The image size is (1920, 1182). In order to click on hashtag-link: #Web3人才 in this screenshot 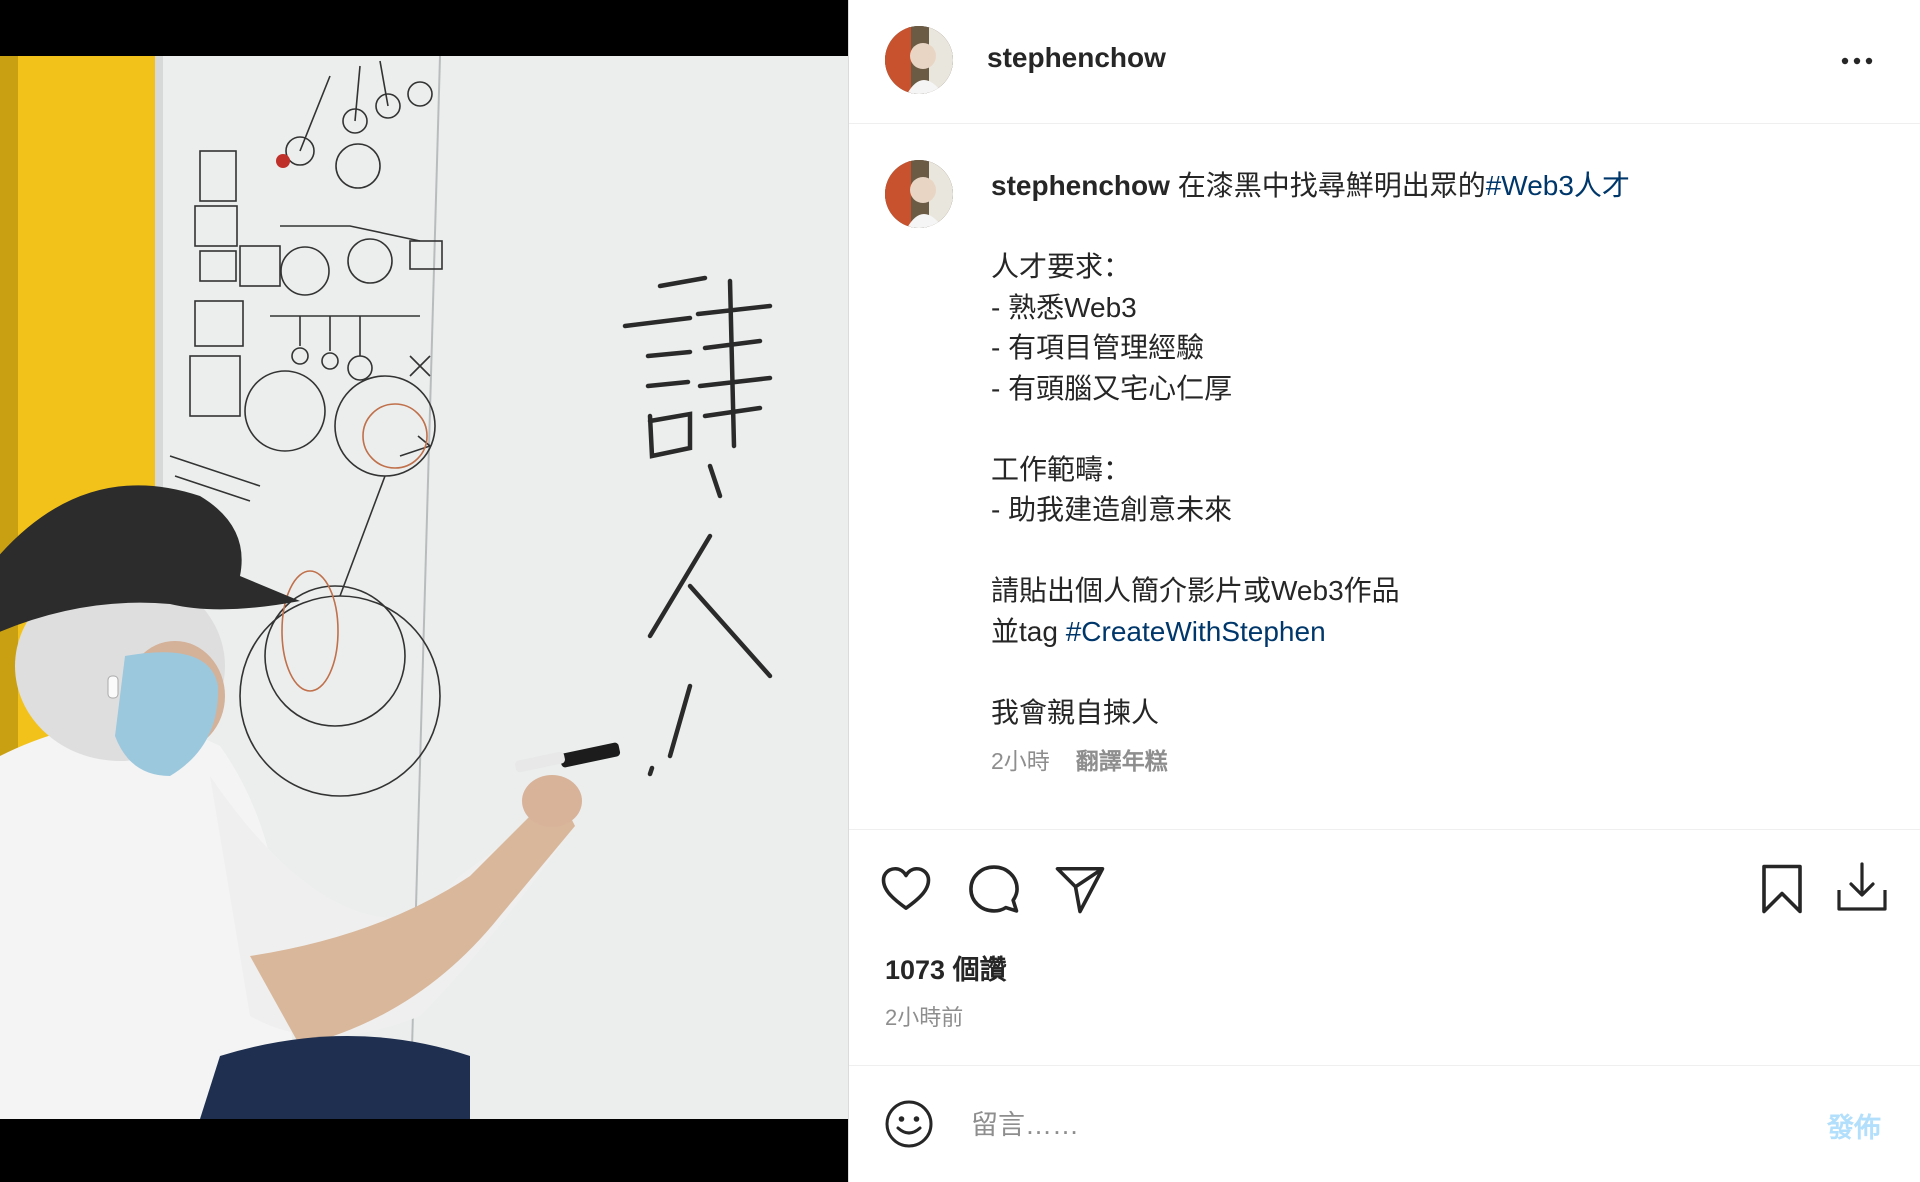, I will do `click(1558, 185)`.